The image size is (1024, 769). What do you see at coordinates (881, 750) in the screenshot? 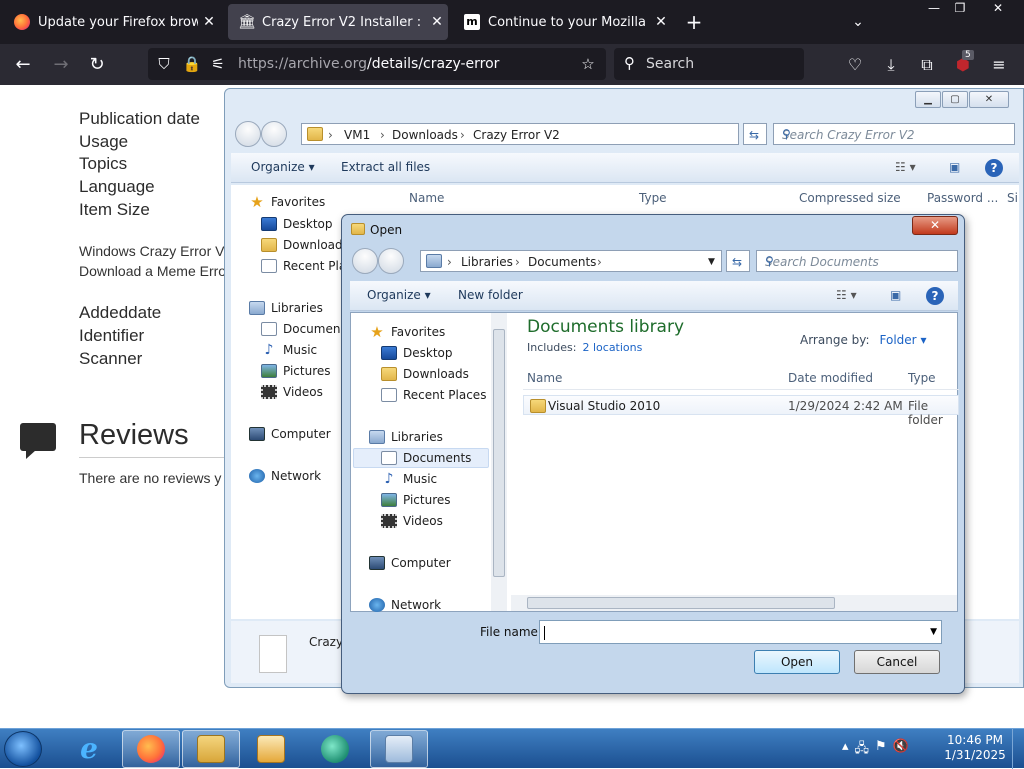
I see `action-center-flag-icon: ⚑` at bounding box center [881, 750].